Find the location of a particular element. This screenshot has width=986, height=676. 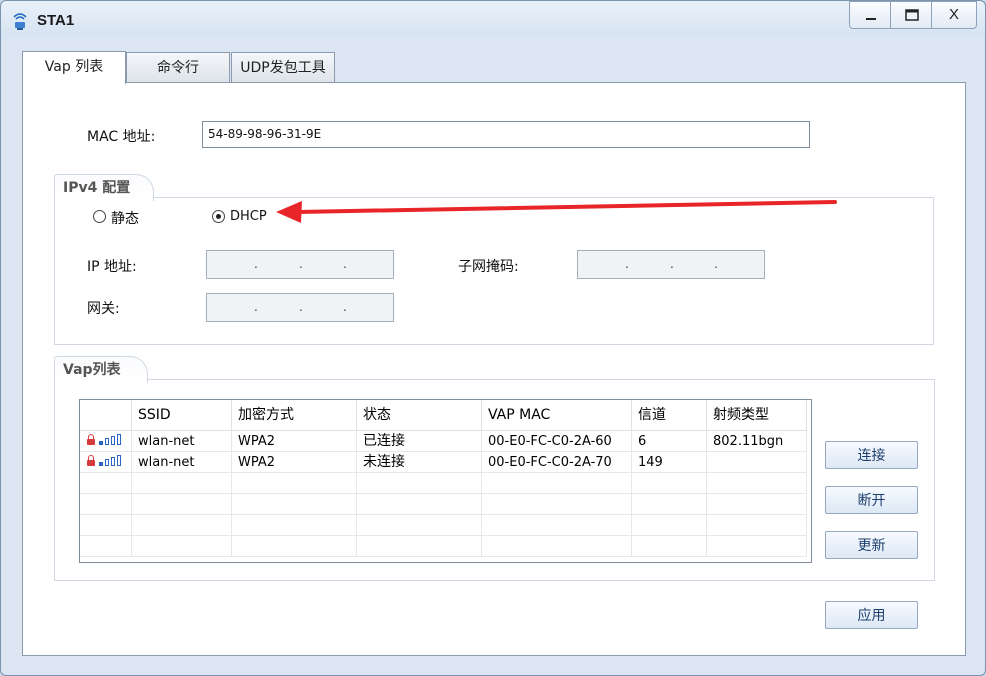

ipv4-group-title: IPv4 配置 is located at coordinates (104, 187).